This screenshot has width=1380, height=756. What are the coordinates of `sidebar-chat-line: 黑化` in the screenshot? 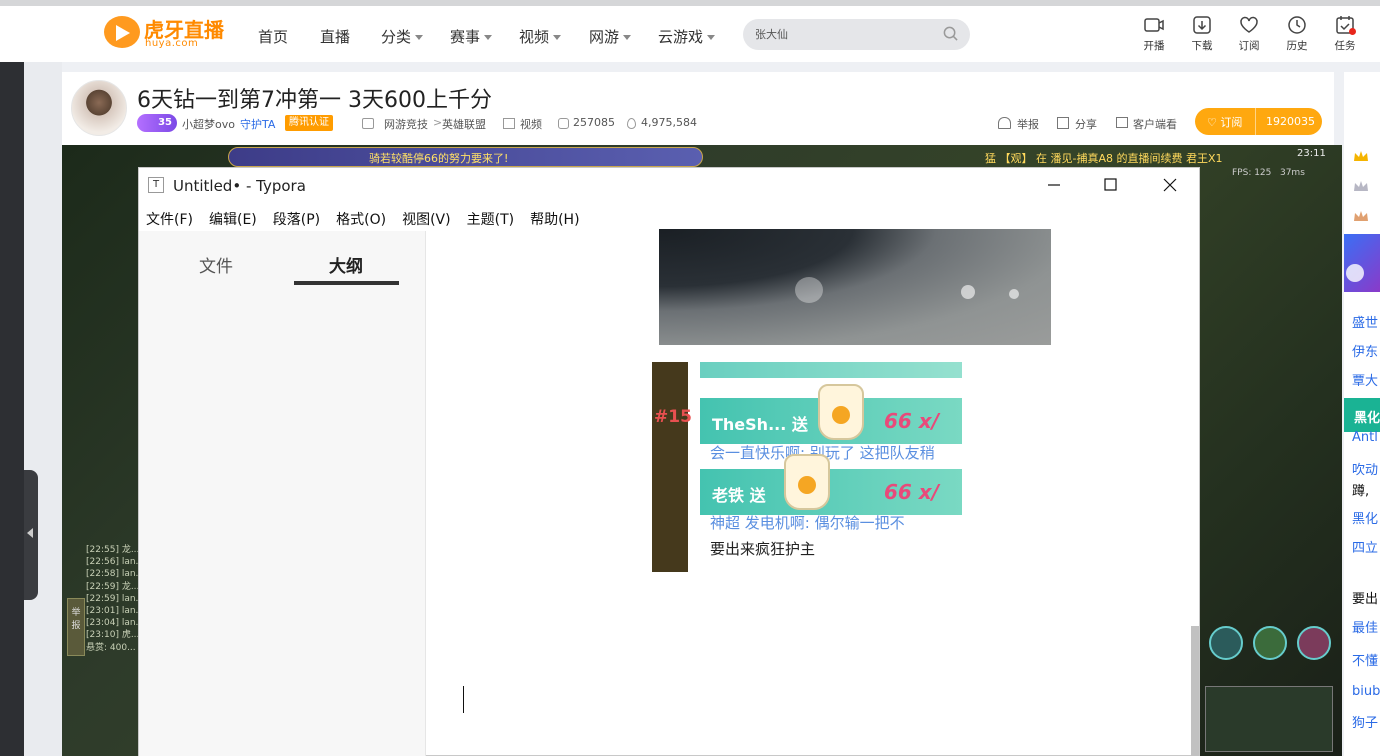 It's located at (1365, 519).